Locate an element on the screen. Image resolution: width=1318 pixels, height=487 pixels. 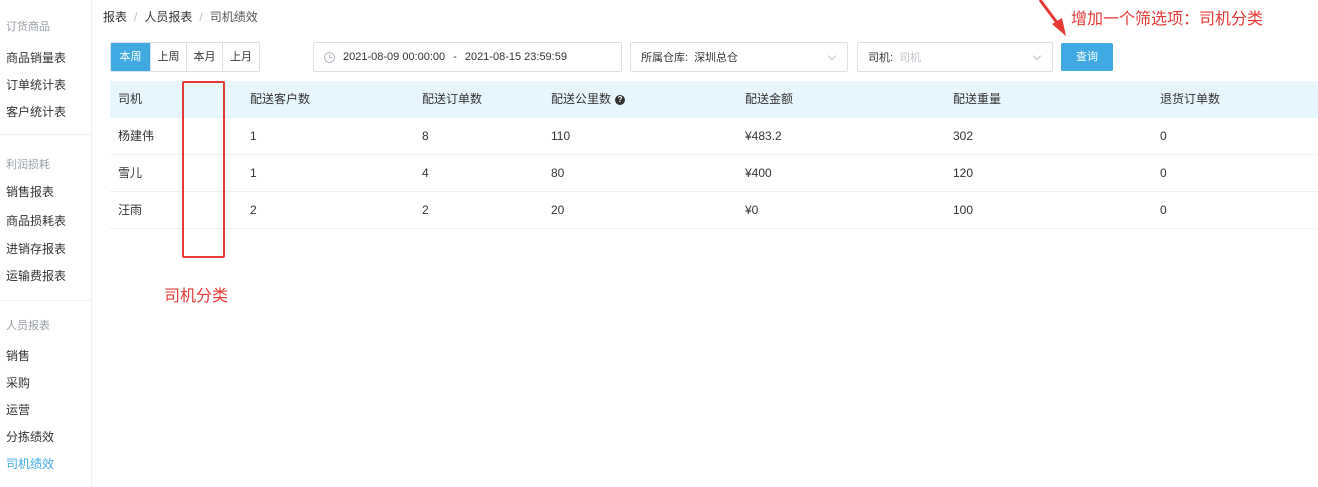
sidebar-item-driver-performance: 司机绩效 is located at coordinates (30, 463).